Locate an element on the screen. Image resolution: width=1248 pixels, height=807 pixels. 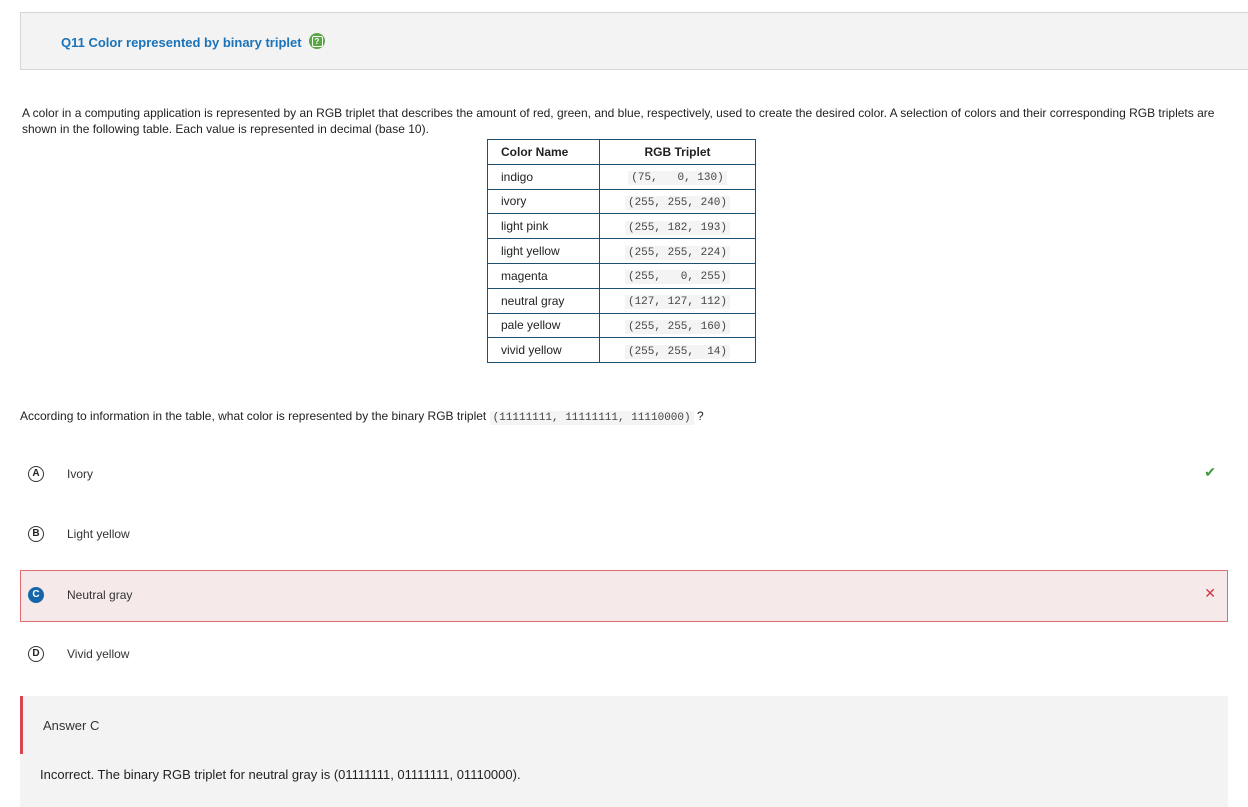
answer-label: Answer C is located at coordinates (71, 725).